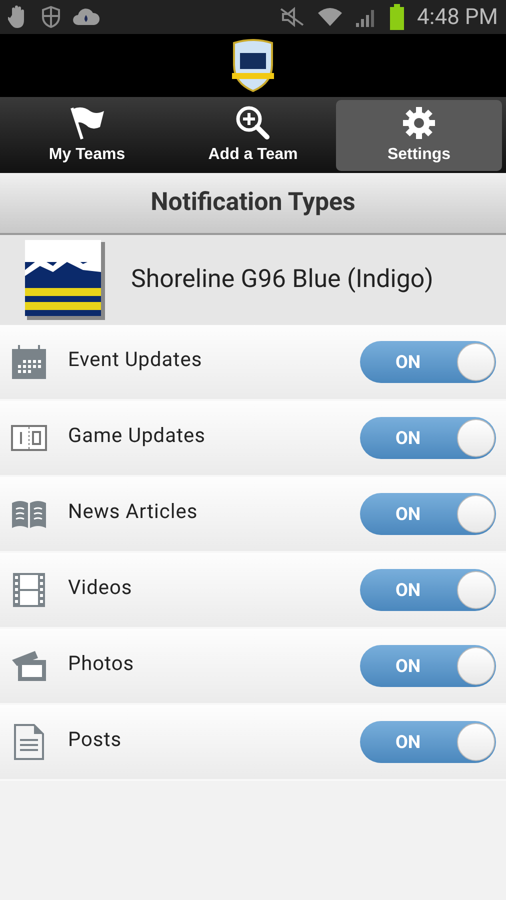  What do you see at coordinates (102, 663) in the screenshot?
I see `setting-label: Photos` at bounding box center [102, 663].